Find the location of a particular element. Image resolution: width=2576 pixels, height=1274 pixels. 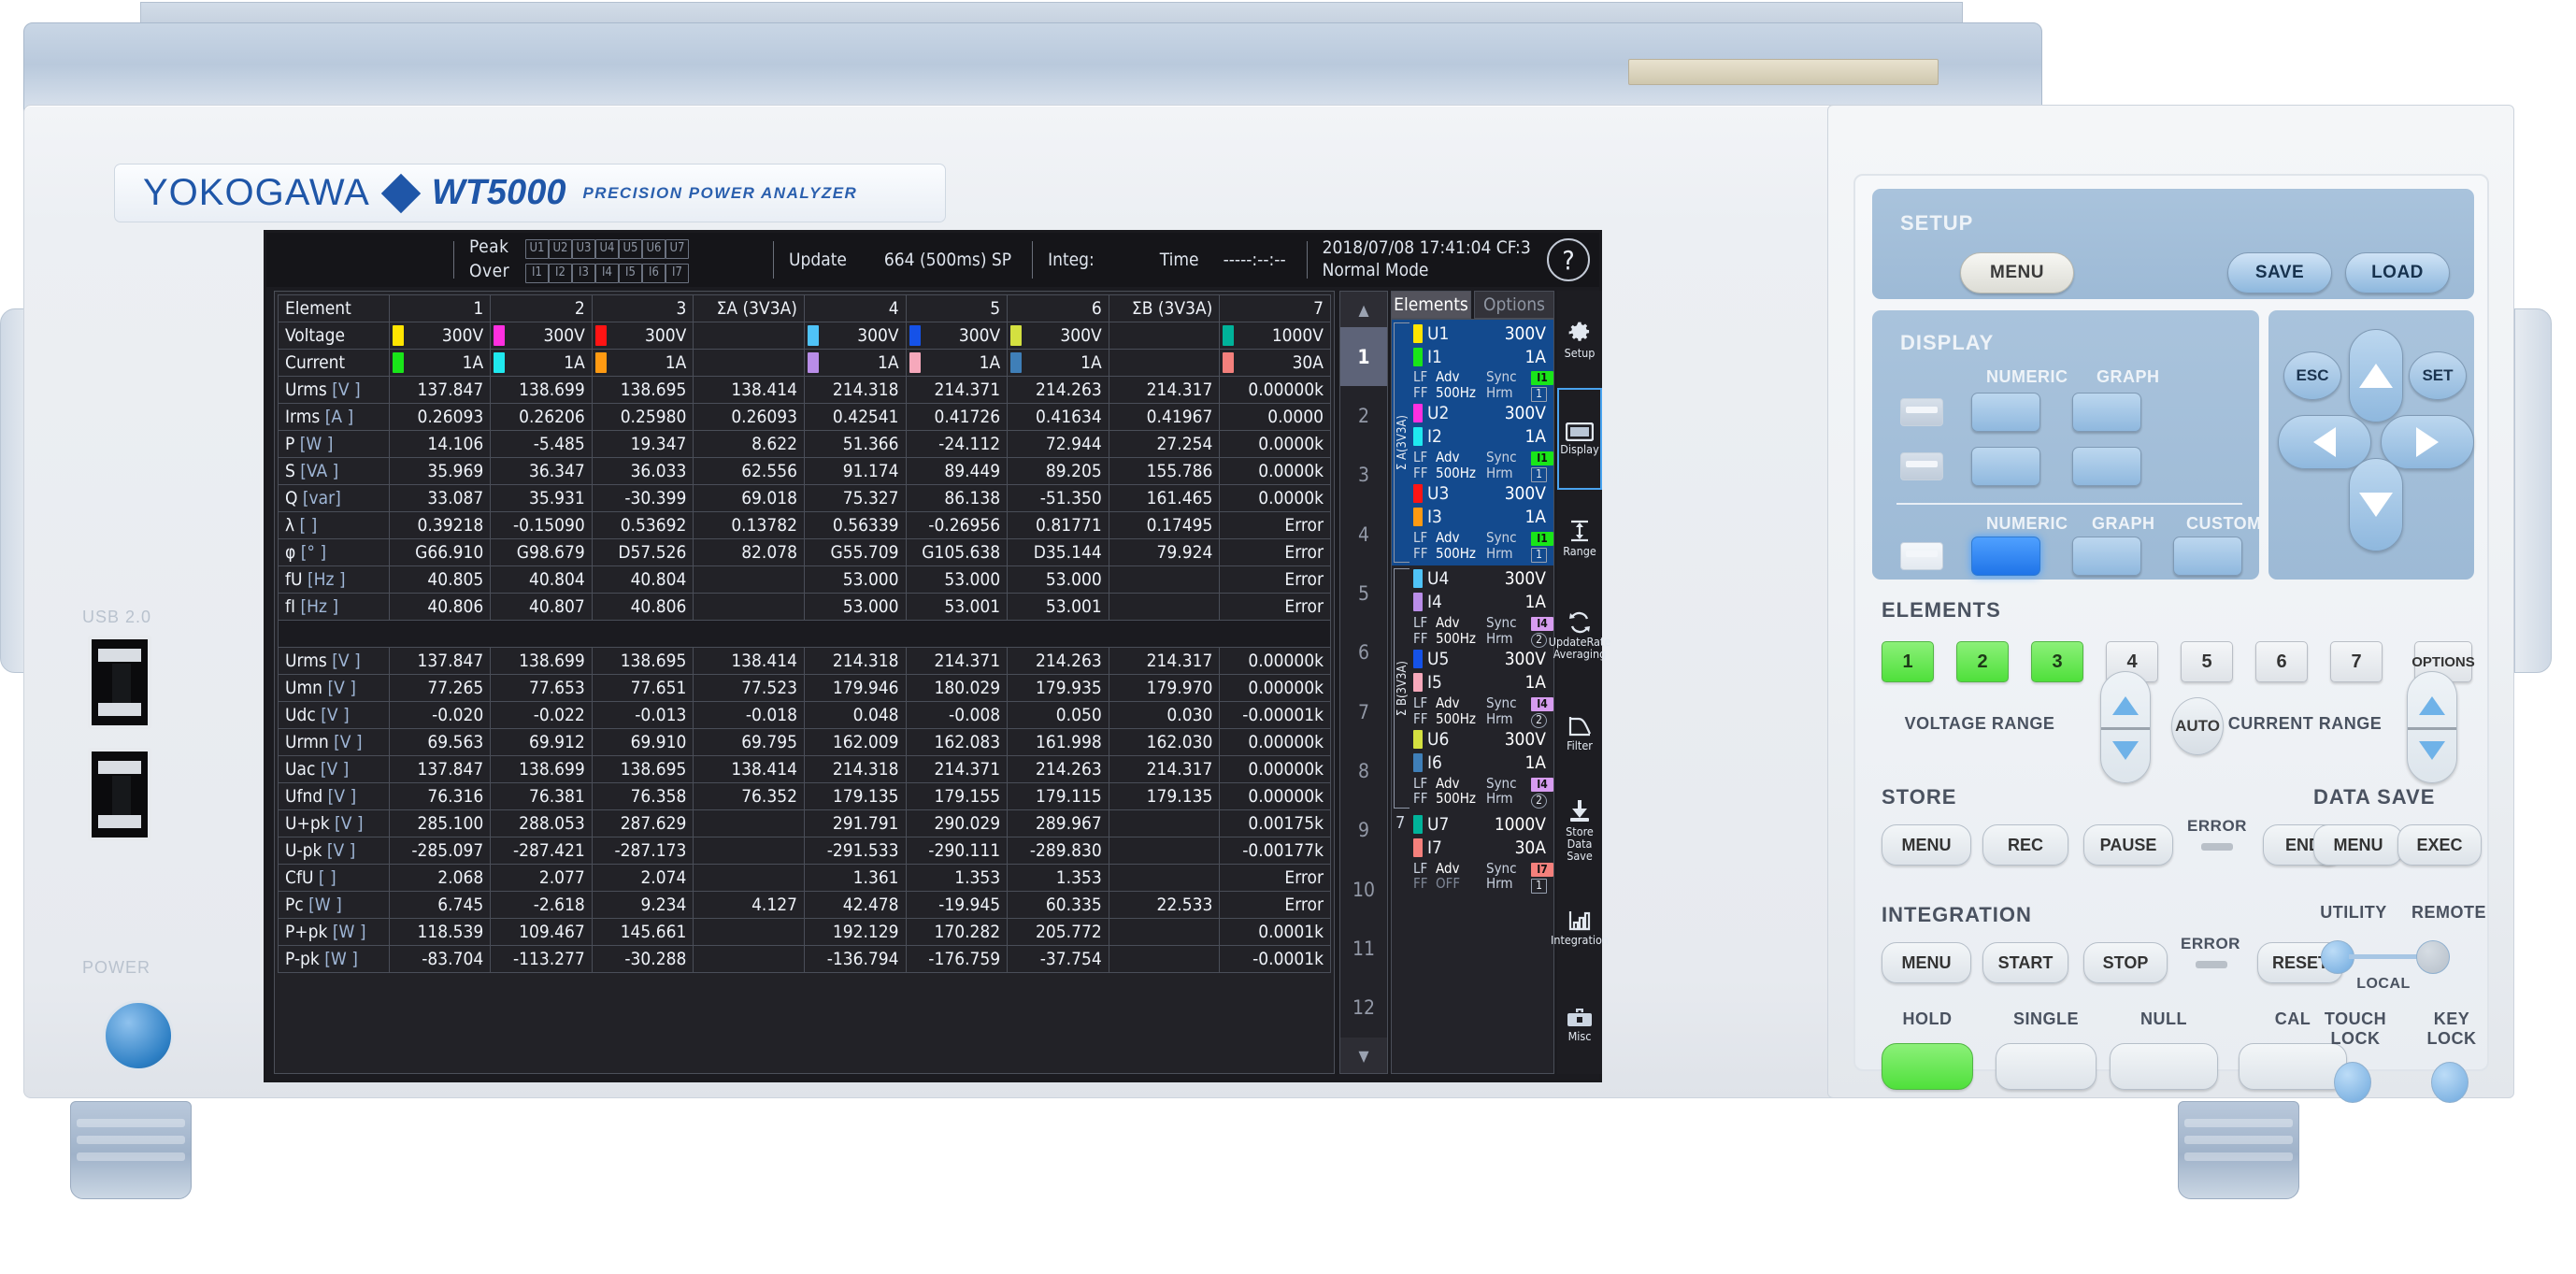

arrow-left-icon is located at coordinates (2324, 442).